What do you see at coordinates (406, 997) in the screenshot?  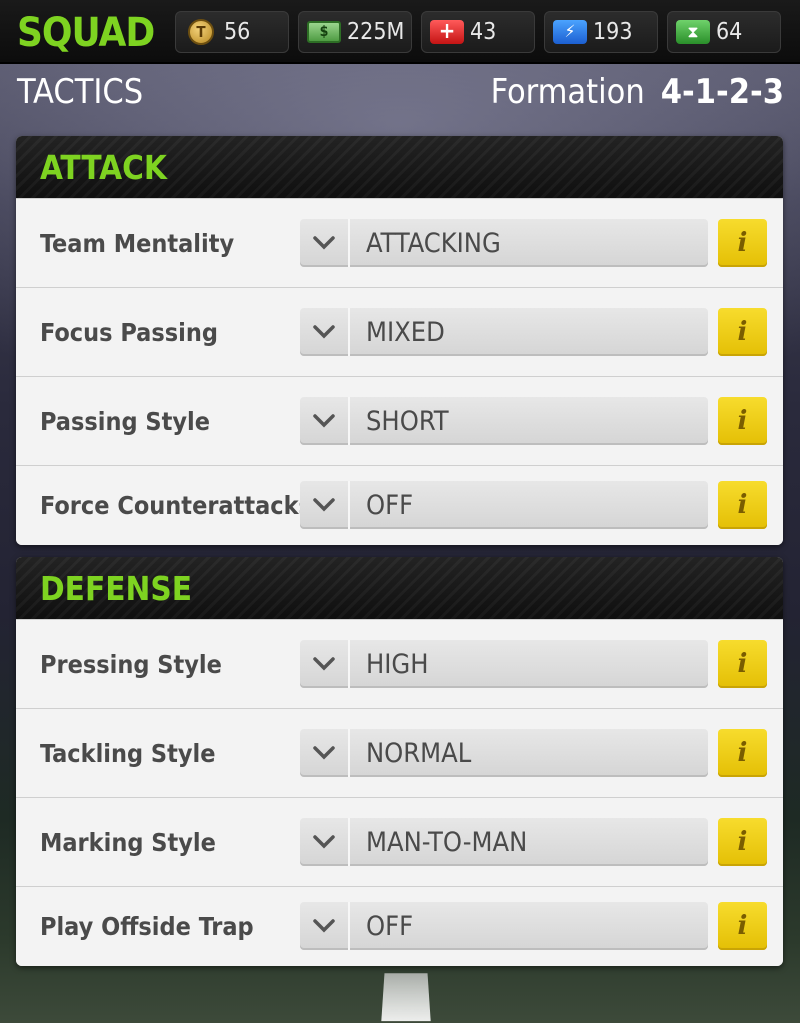 I see `pitch-line` at bounding box center [406, 997].